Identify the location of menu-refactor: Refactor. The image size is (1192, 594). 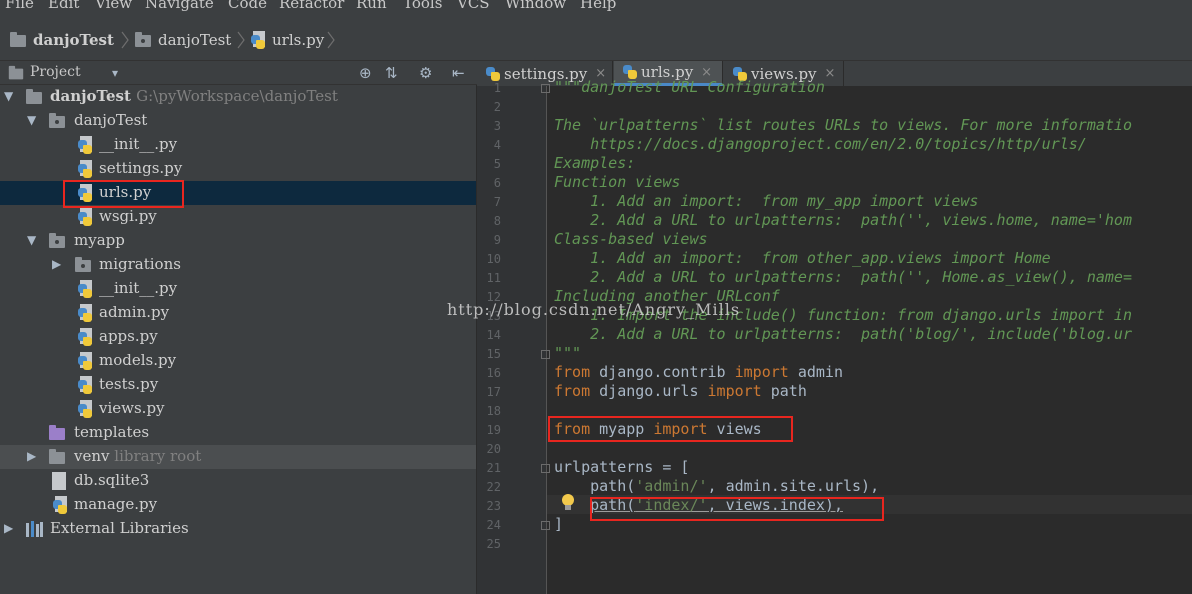
(311, 6).